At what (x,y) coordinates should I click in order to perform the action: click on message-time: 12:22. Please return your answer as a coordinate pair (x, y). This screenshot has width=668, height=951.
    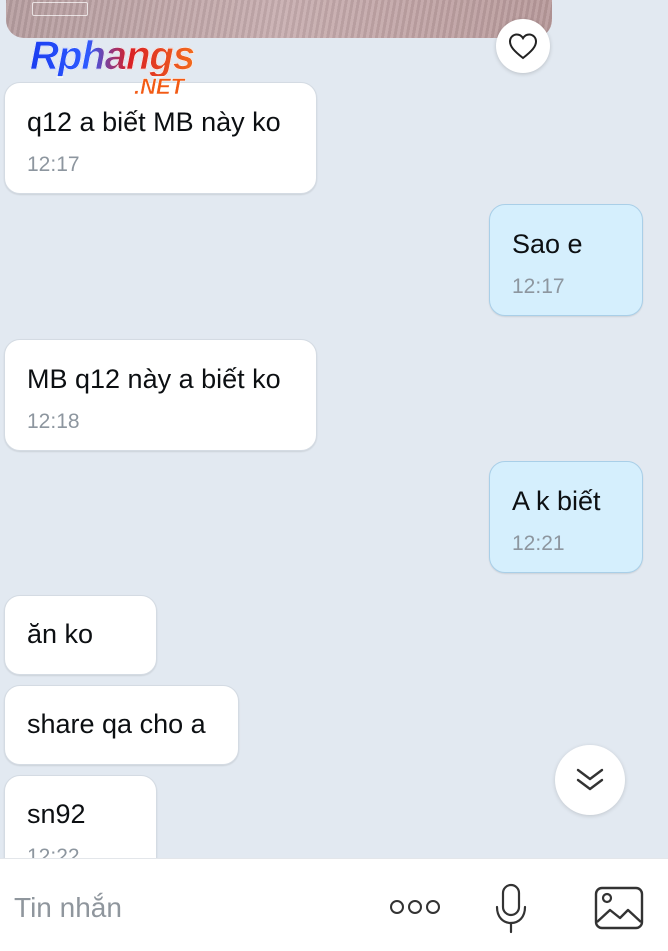
    Looking at the image, I should click on (53, 851).